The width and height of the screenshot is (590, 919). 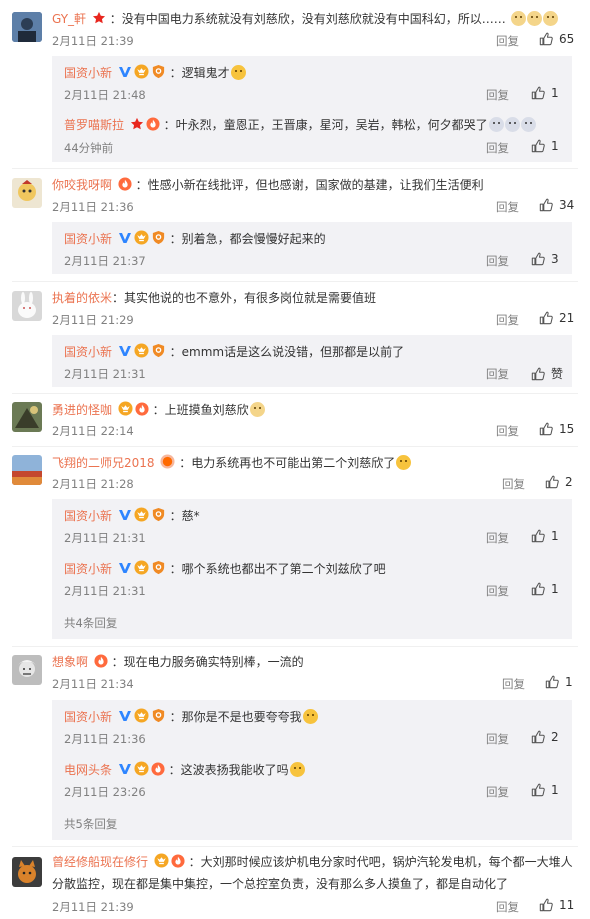 I want to click on reply-username-link: 普罗喵斯拉, so click(x=94, y=125).